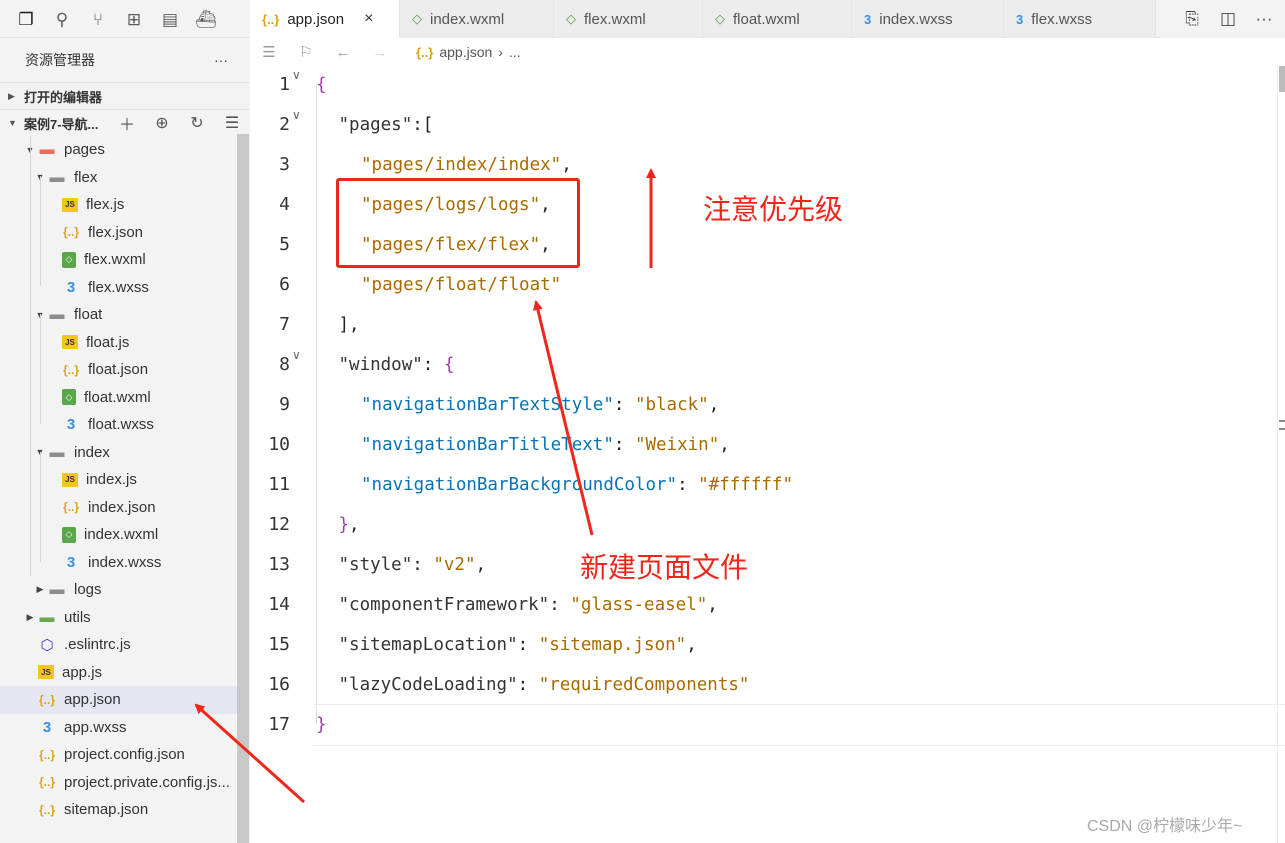 This screenshot has width=1285, height=843. Describe the element at coordinates (766, 19) in the screenshot. I see `tab-label: float.wxml` at that location.